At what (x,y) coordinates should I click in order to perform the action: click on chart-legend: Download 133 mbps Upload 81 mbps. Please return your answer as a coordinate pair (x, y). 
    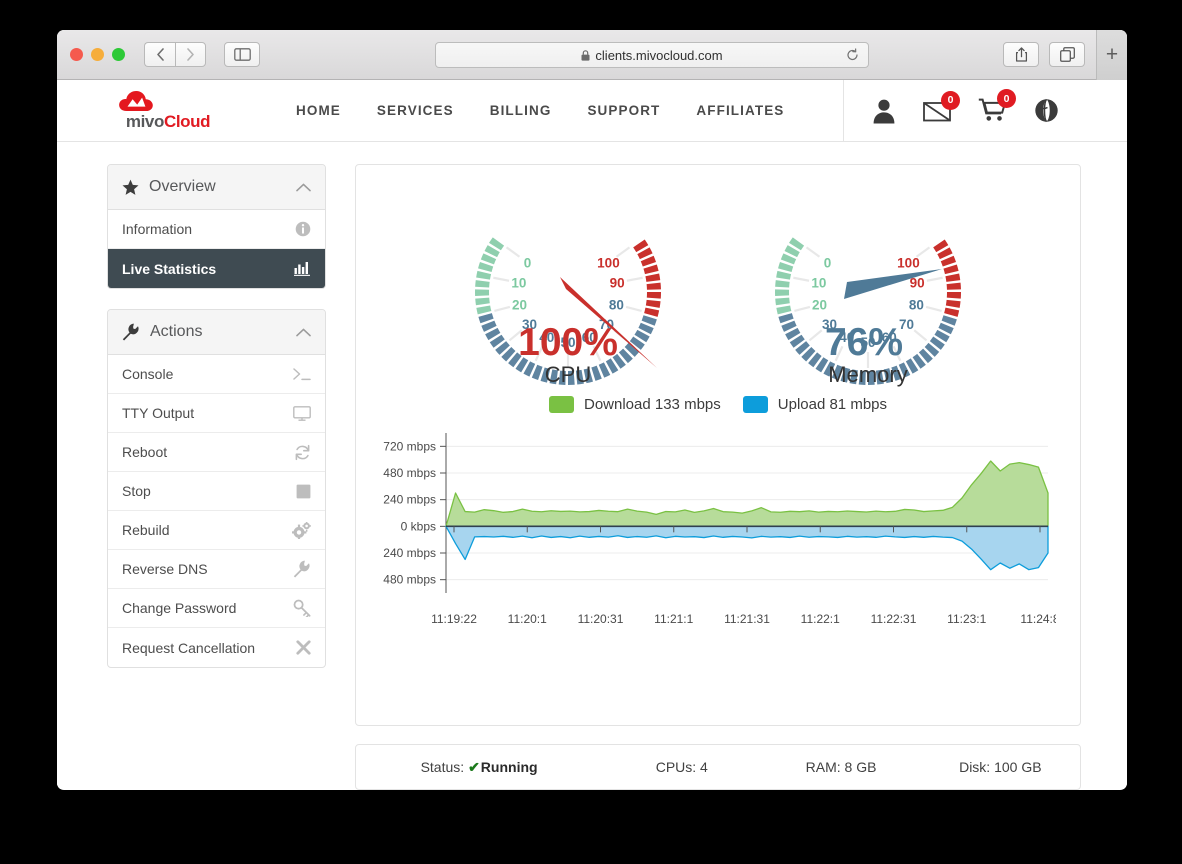
    Looking at the image, I should click on (718, 404).